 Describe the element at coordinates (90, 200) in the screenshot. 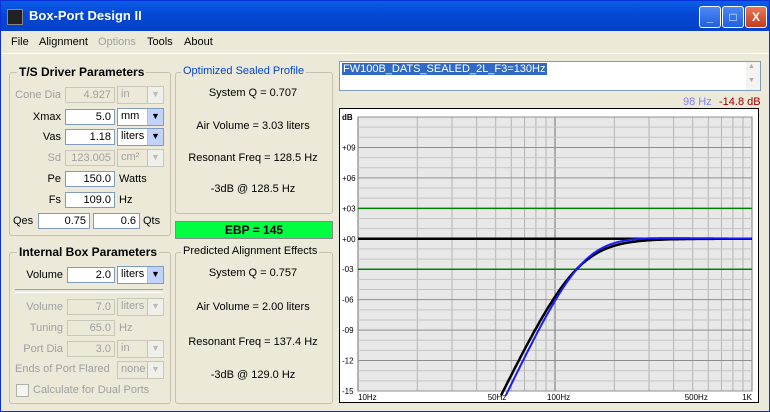

I see `fs-field: 109.0` at that location.